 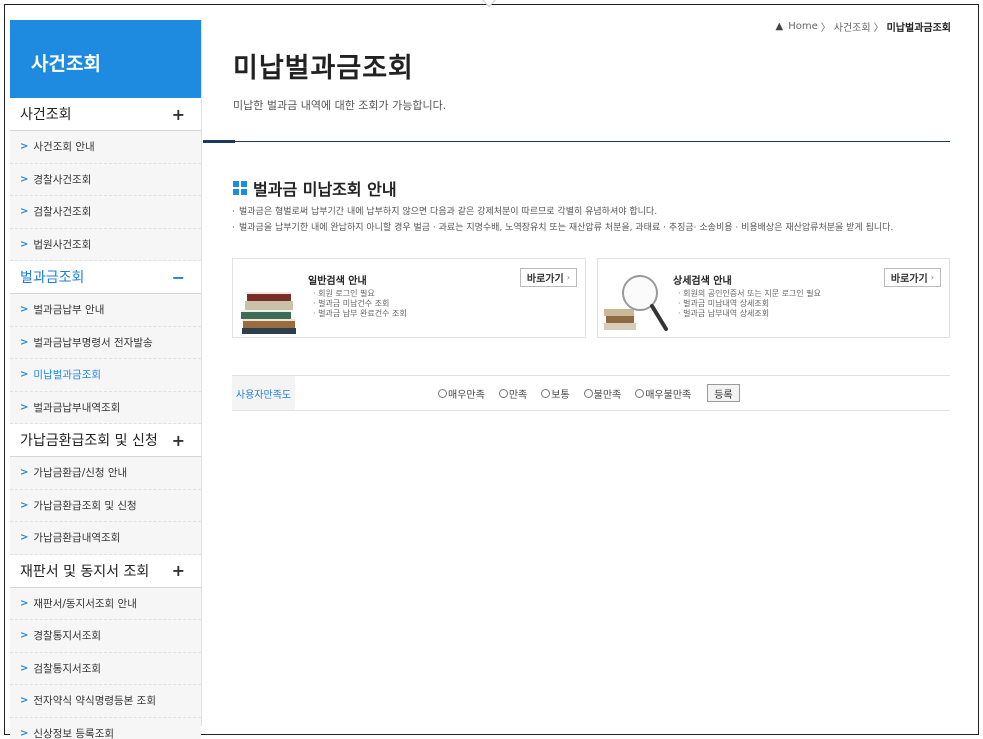 I want to click on survey-option-satisfied: 만족, so click(x=513, y=393).